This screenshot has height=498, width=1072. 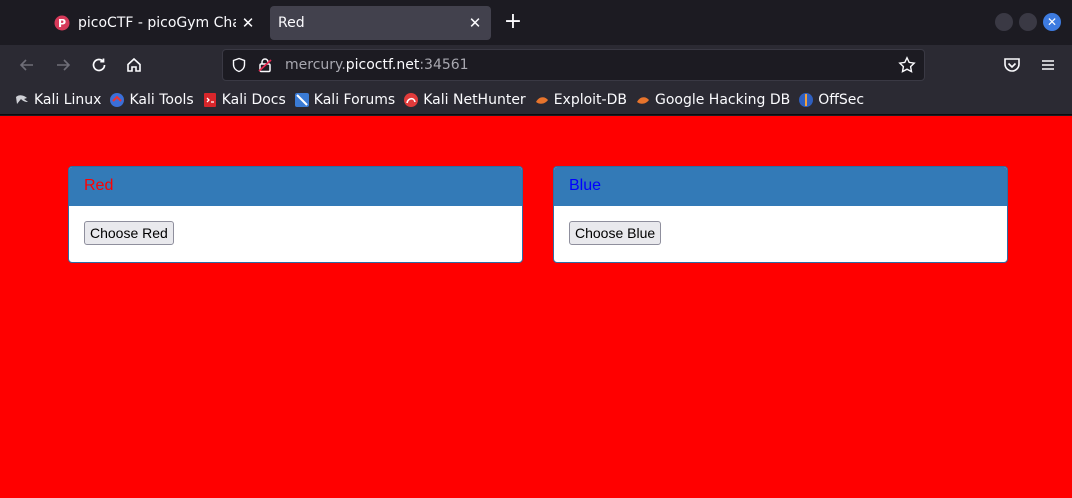 What do you see at coordinates (474, 99) in the screenshot?
I see `bookmark-label: Kali NetHunter` at bounding box center [474, 99].